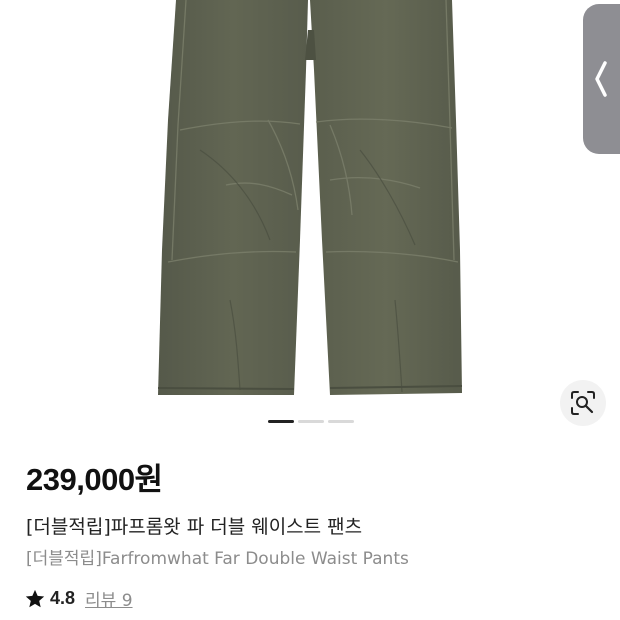 The image size is (620, 620). What do you see at coordinates (217, 559) in the screenshot?
I see `product-subtitle: [더블적립]Farfromwhat Far Double Waist Pants` at bounding box center [217, 559].